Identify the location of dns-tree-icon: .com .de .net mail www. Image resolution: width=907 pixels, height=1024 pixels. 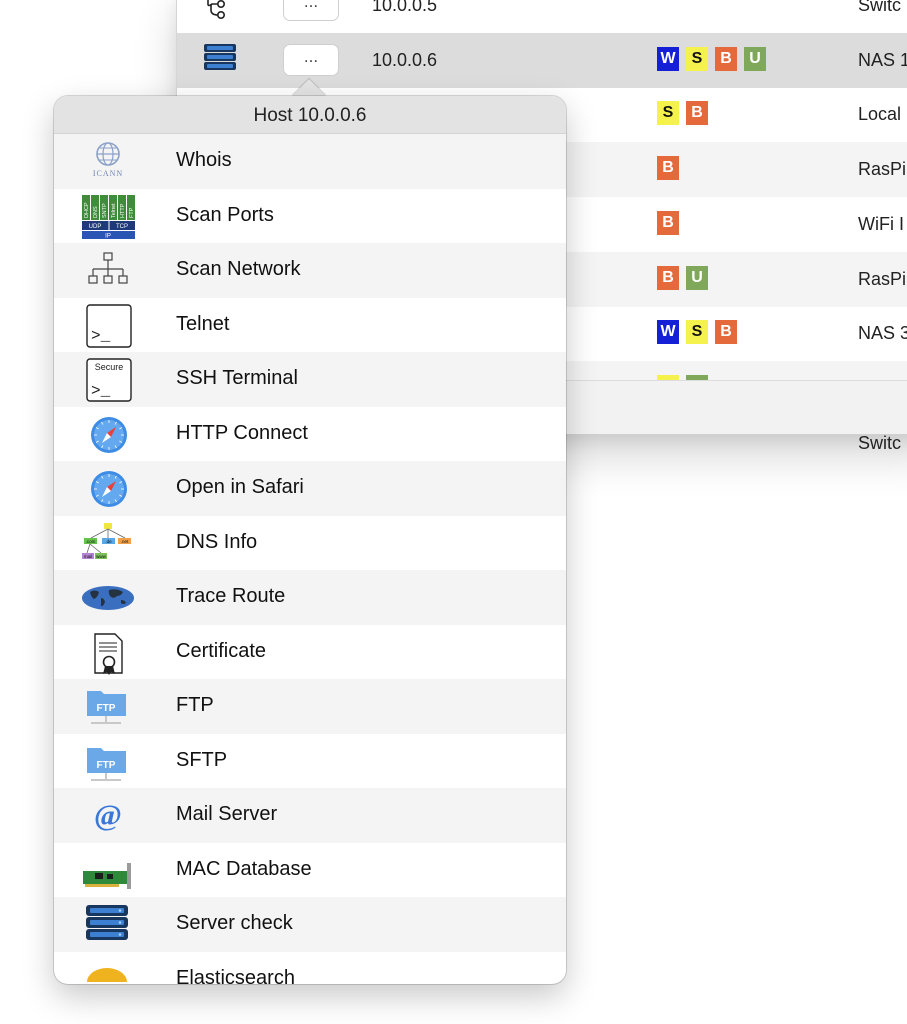
(108, 544).